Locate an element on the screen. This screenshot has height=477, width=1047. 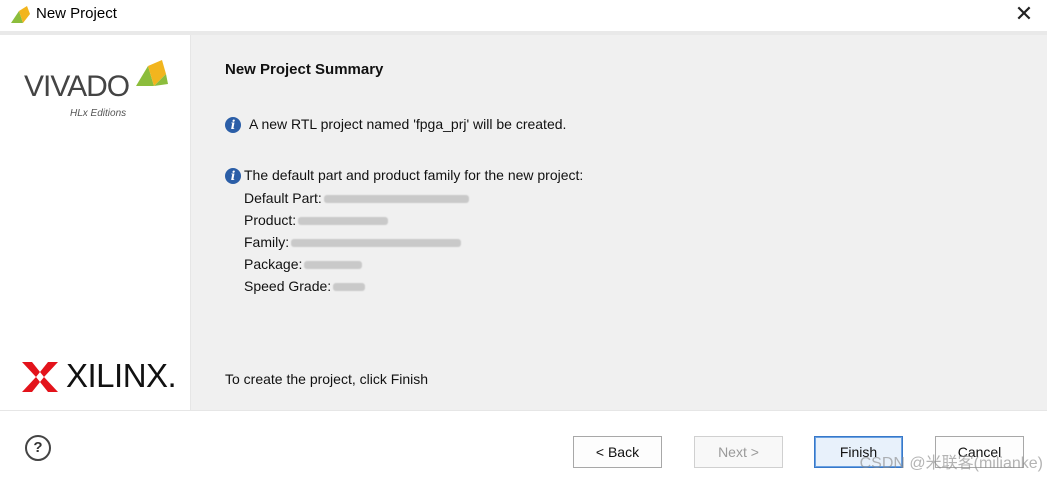
detail-label: Family: is located at coordinates (267, 242).